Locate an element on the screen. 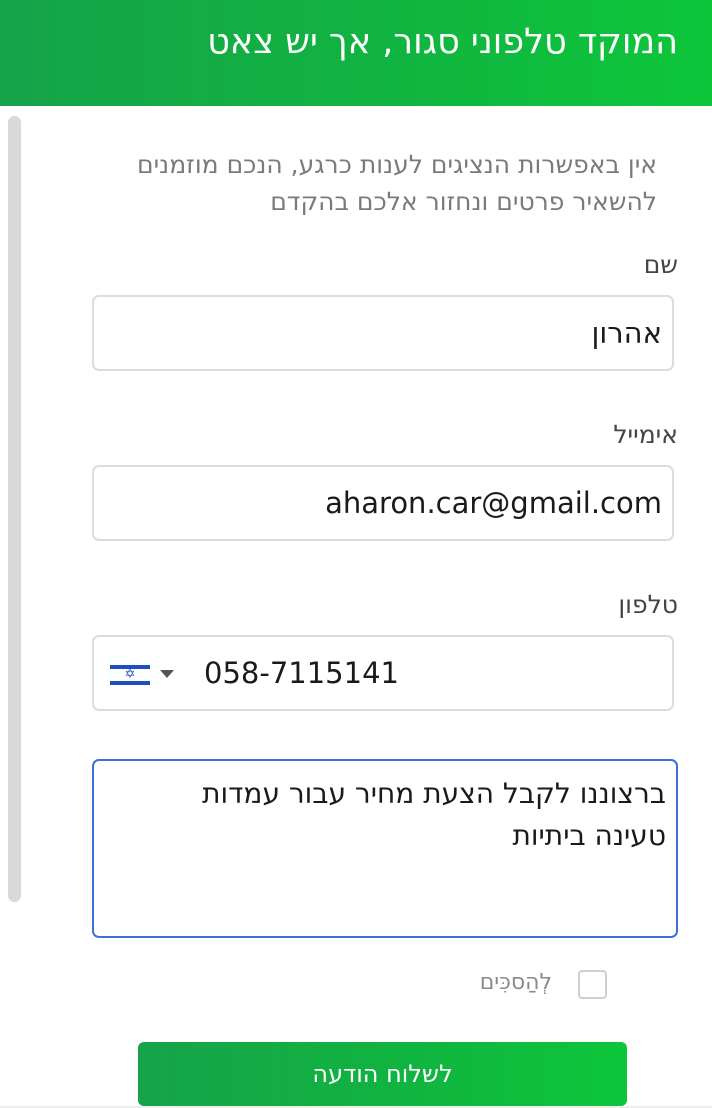 The height and width of the screenshot is (1108, 712). phone-label: טלפון is located at coordinates (648, 604).